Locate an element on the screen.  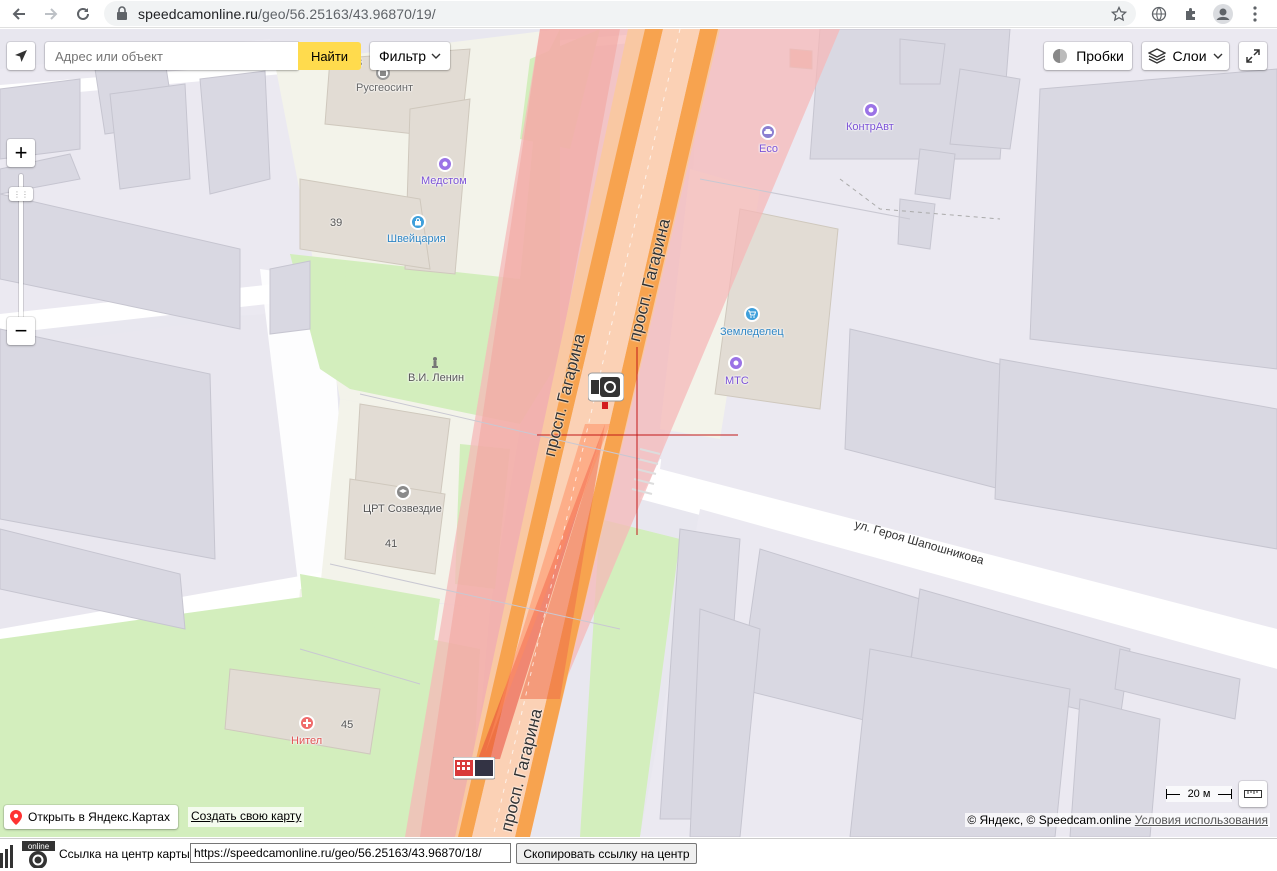
education-cap-icon is located at coordinates (403, 492).